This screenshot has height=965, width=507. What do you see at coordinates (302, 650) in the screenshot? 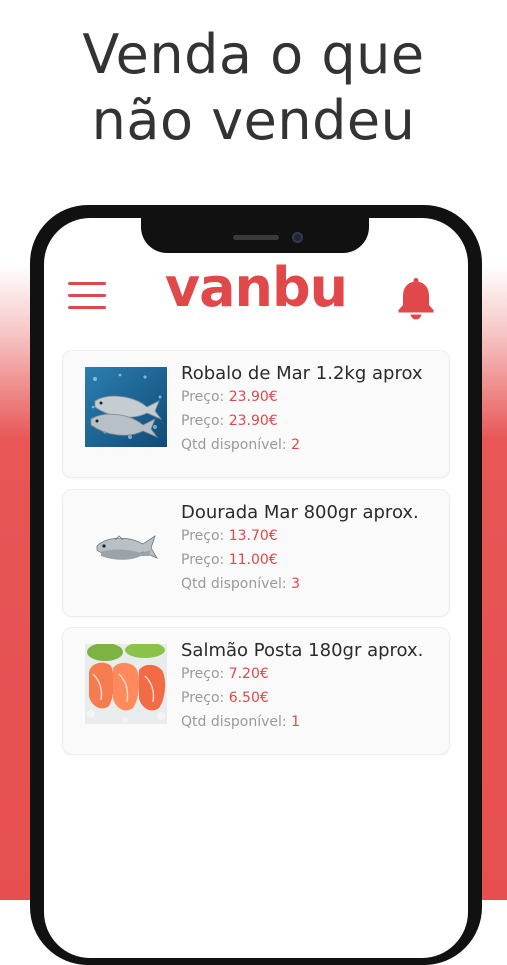
I see `product-title: Salmão Posta 180gr aprox.` at bounding box center [302, 650].